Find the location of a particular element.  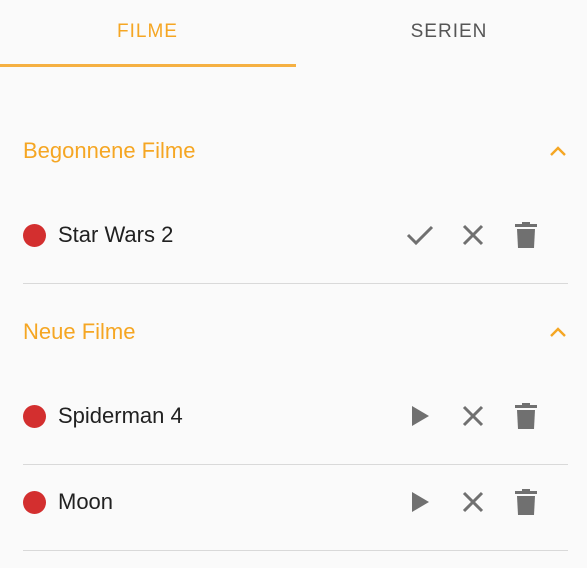

section-header-neue-filme: Neue Filme is located at coordinates (295, 332).